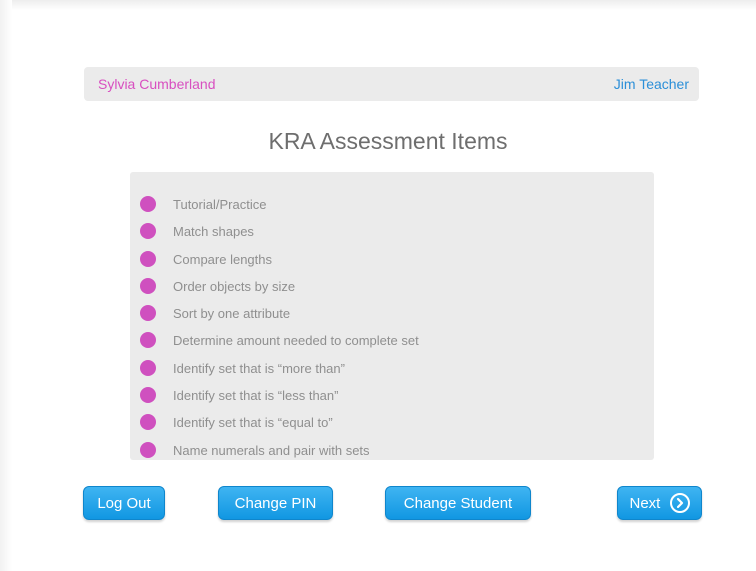  Describe the element at coordinates (157, 84) in the screenshot. I see `student-name: Sylvia Cumberland` at that location.